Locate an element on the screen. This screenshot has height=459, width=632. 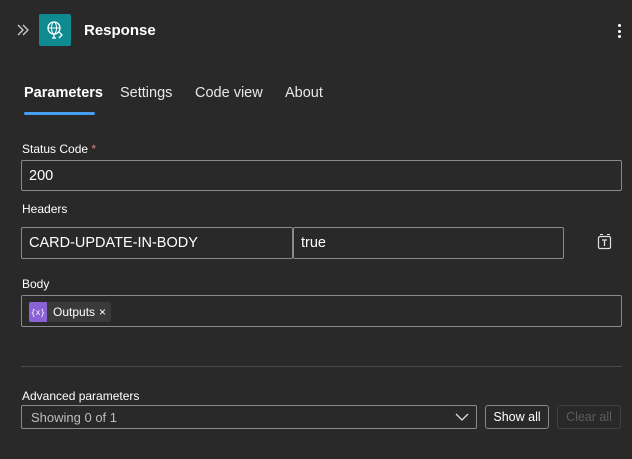
status-code-label: Status Code * is located at coordinates (59, 149).